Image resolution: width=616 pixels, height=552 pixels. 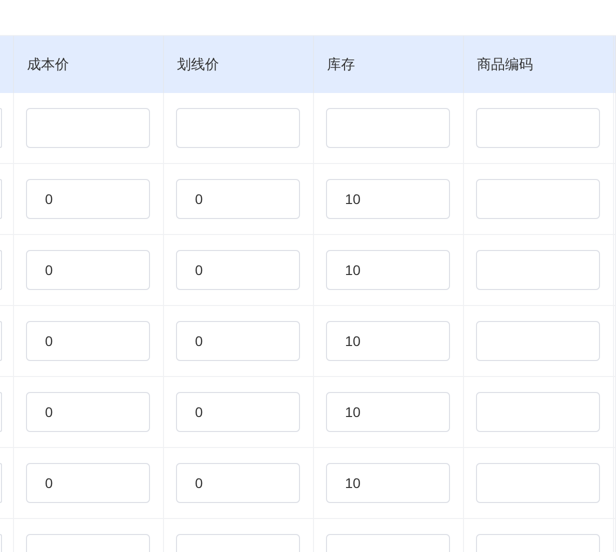 I want to click on column-header: 商品编码, so click(x=539, y=64).